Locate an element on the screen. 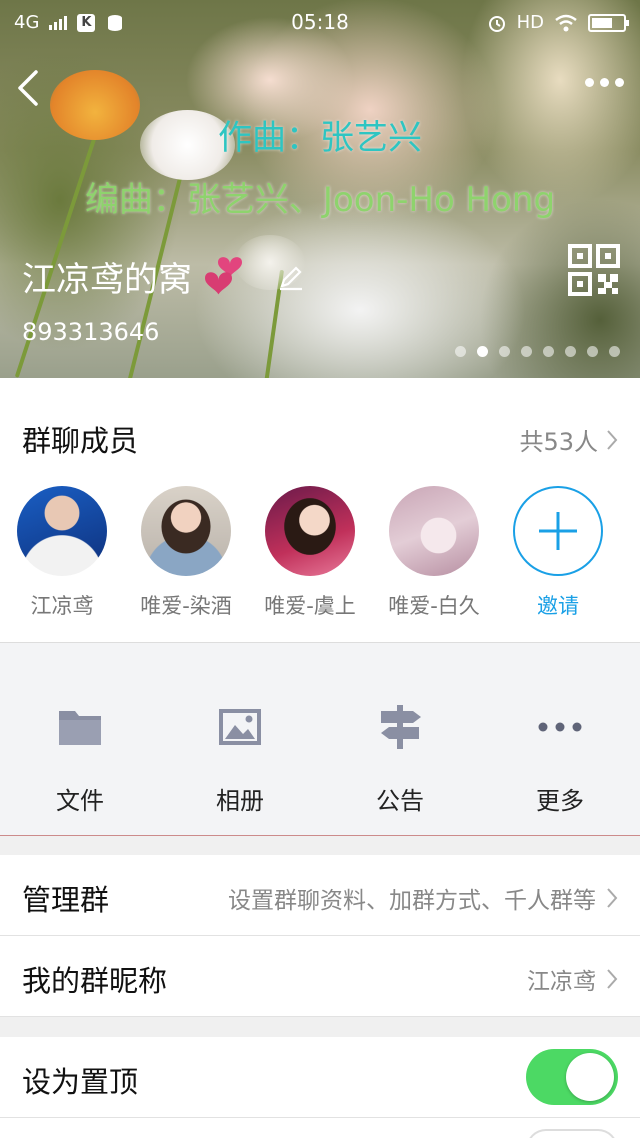 The width and height of the screenshot is (640, 1138). manage-group-row: 管理群 设置群聊资料、加群方式、千人群等 is located at coordinates (320, 895).